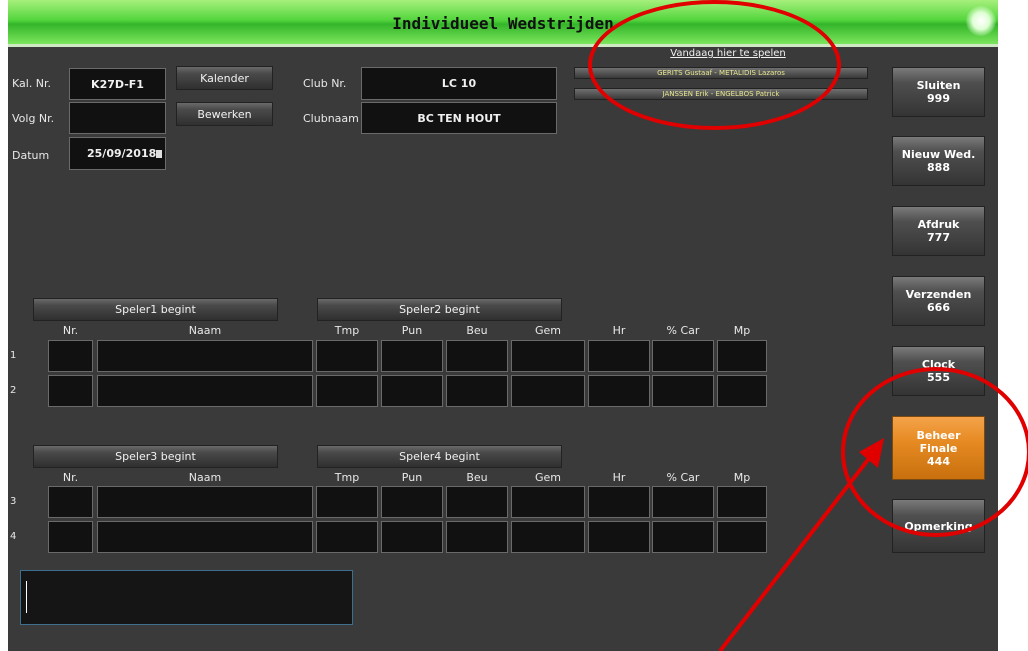  I want to click on grid1-col-header: % Car, so click(683, 330).